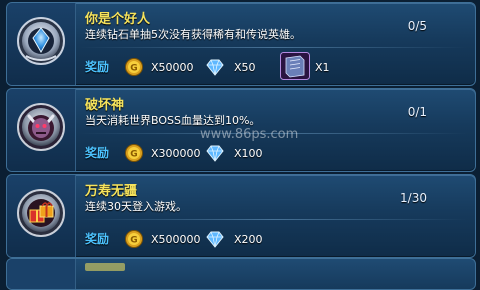  Describe the element at coordinates (111, 191) in the screenshot. I see `achievement-title: 万寿无疆` at that location.